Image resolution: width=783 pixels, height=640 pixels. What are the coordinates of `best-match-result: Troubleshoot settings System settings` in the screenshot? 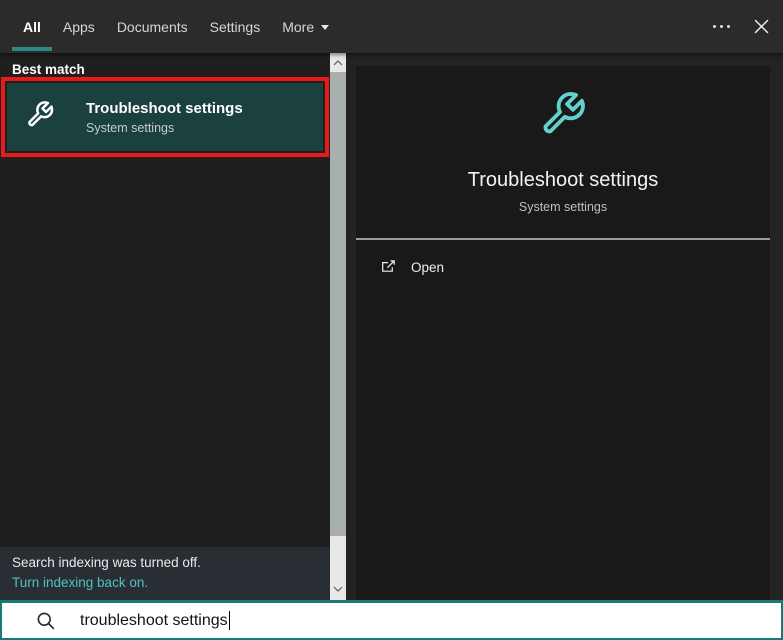 It's located at (165, 117).